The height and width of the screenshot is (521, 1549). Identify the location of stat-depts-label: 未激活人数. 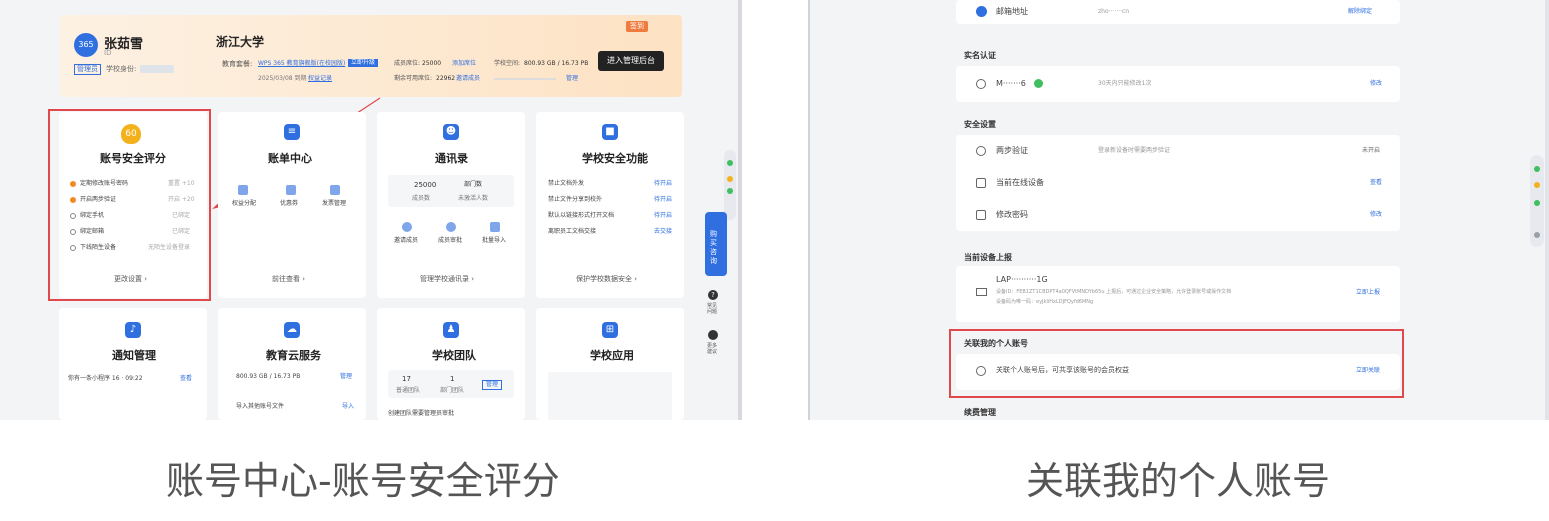
(473, 198).